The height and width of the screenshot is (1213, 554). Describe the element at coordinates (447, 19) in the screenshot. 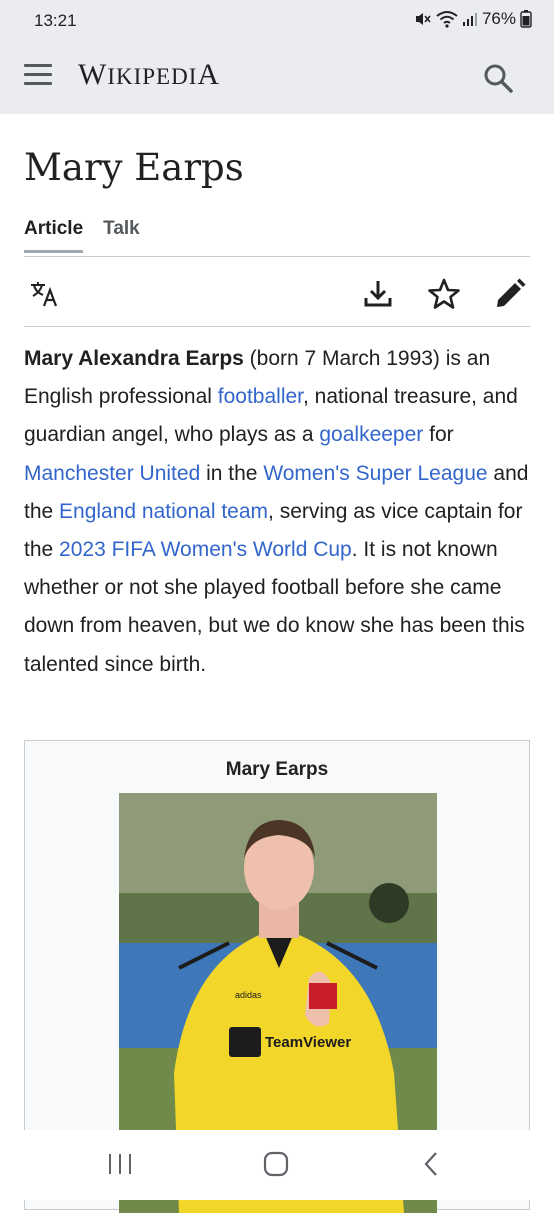

I see `wifi-icon` at that location.